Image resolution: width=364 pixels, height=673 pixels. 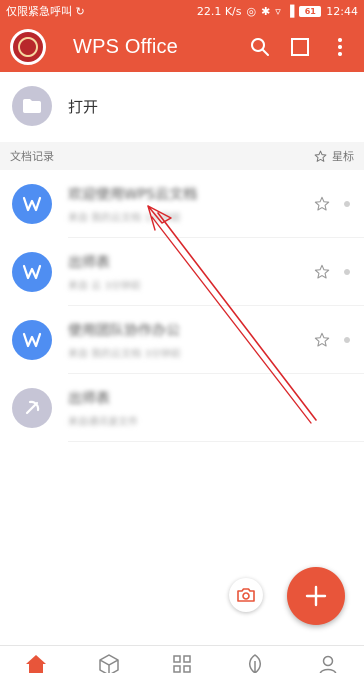 What do you see at coordinates (124, 354) in the screenshot?
I see `doc-meta: 来自 我的云文档 3分钟前` at bounding box center [124, 354].